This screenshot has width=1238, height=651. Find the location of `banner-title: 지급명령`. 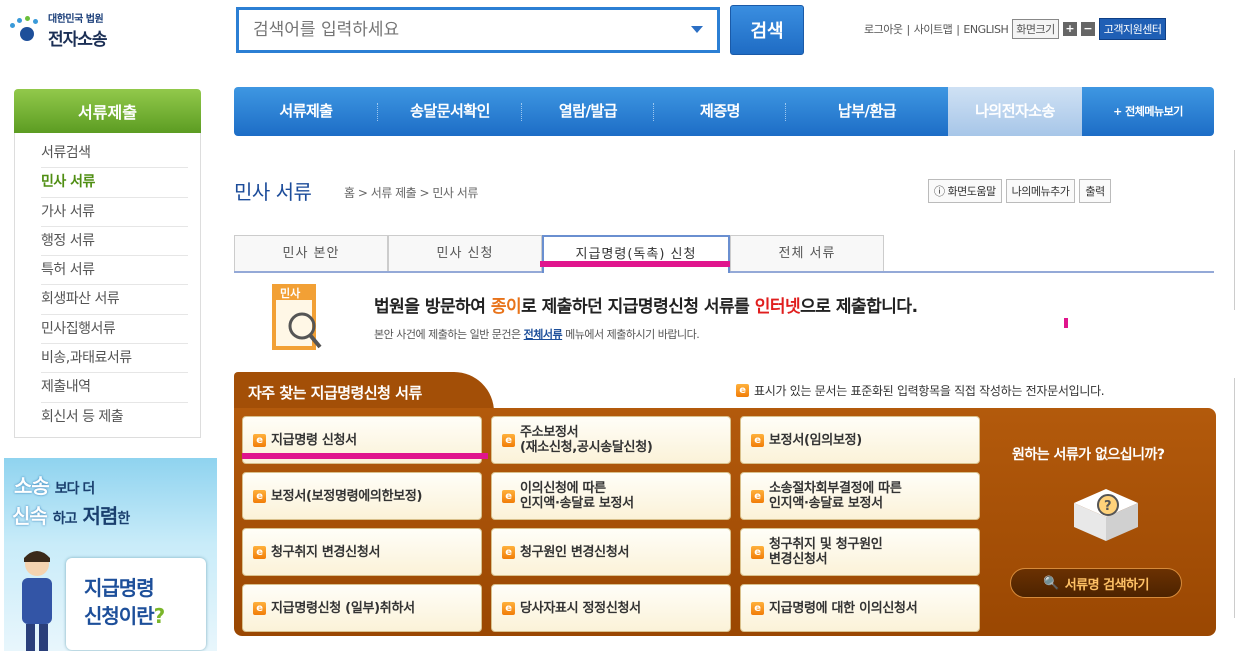

banner-title: 지급명령 is located at coordinates (119, 588).